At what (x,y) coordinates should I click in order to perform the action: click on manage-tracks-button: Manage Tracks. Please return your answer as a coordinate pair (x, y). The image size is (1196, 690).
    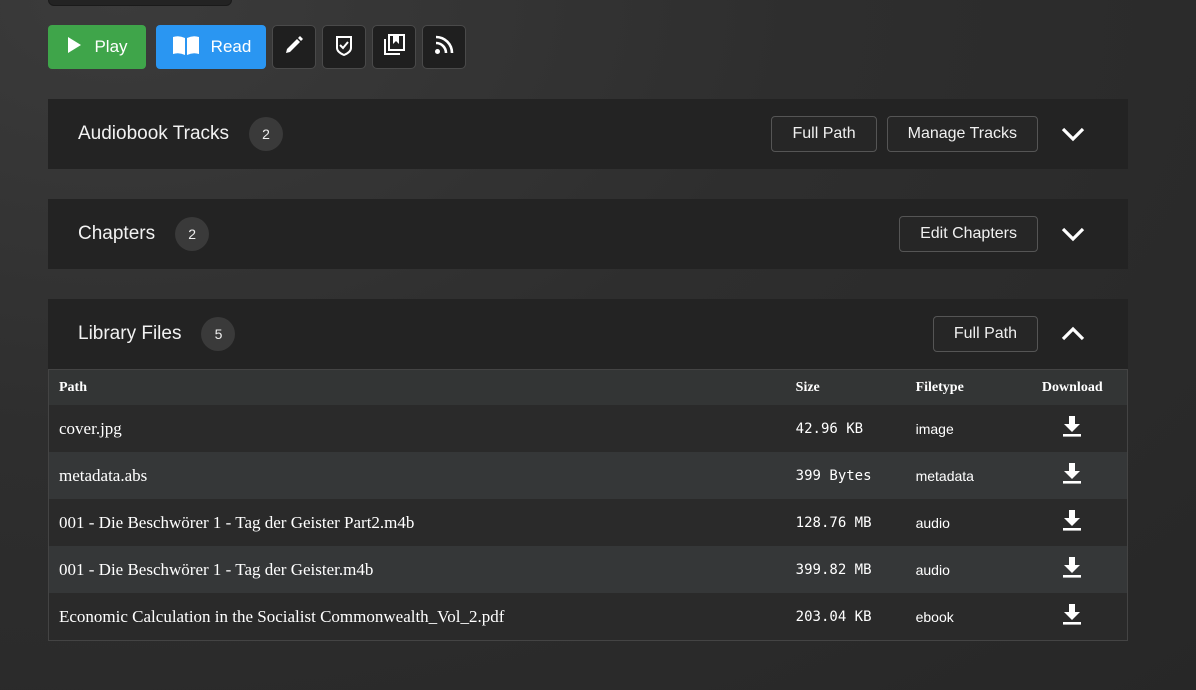
    Looking at the image, I should click on (962, 134).